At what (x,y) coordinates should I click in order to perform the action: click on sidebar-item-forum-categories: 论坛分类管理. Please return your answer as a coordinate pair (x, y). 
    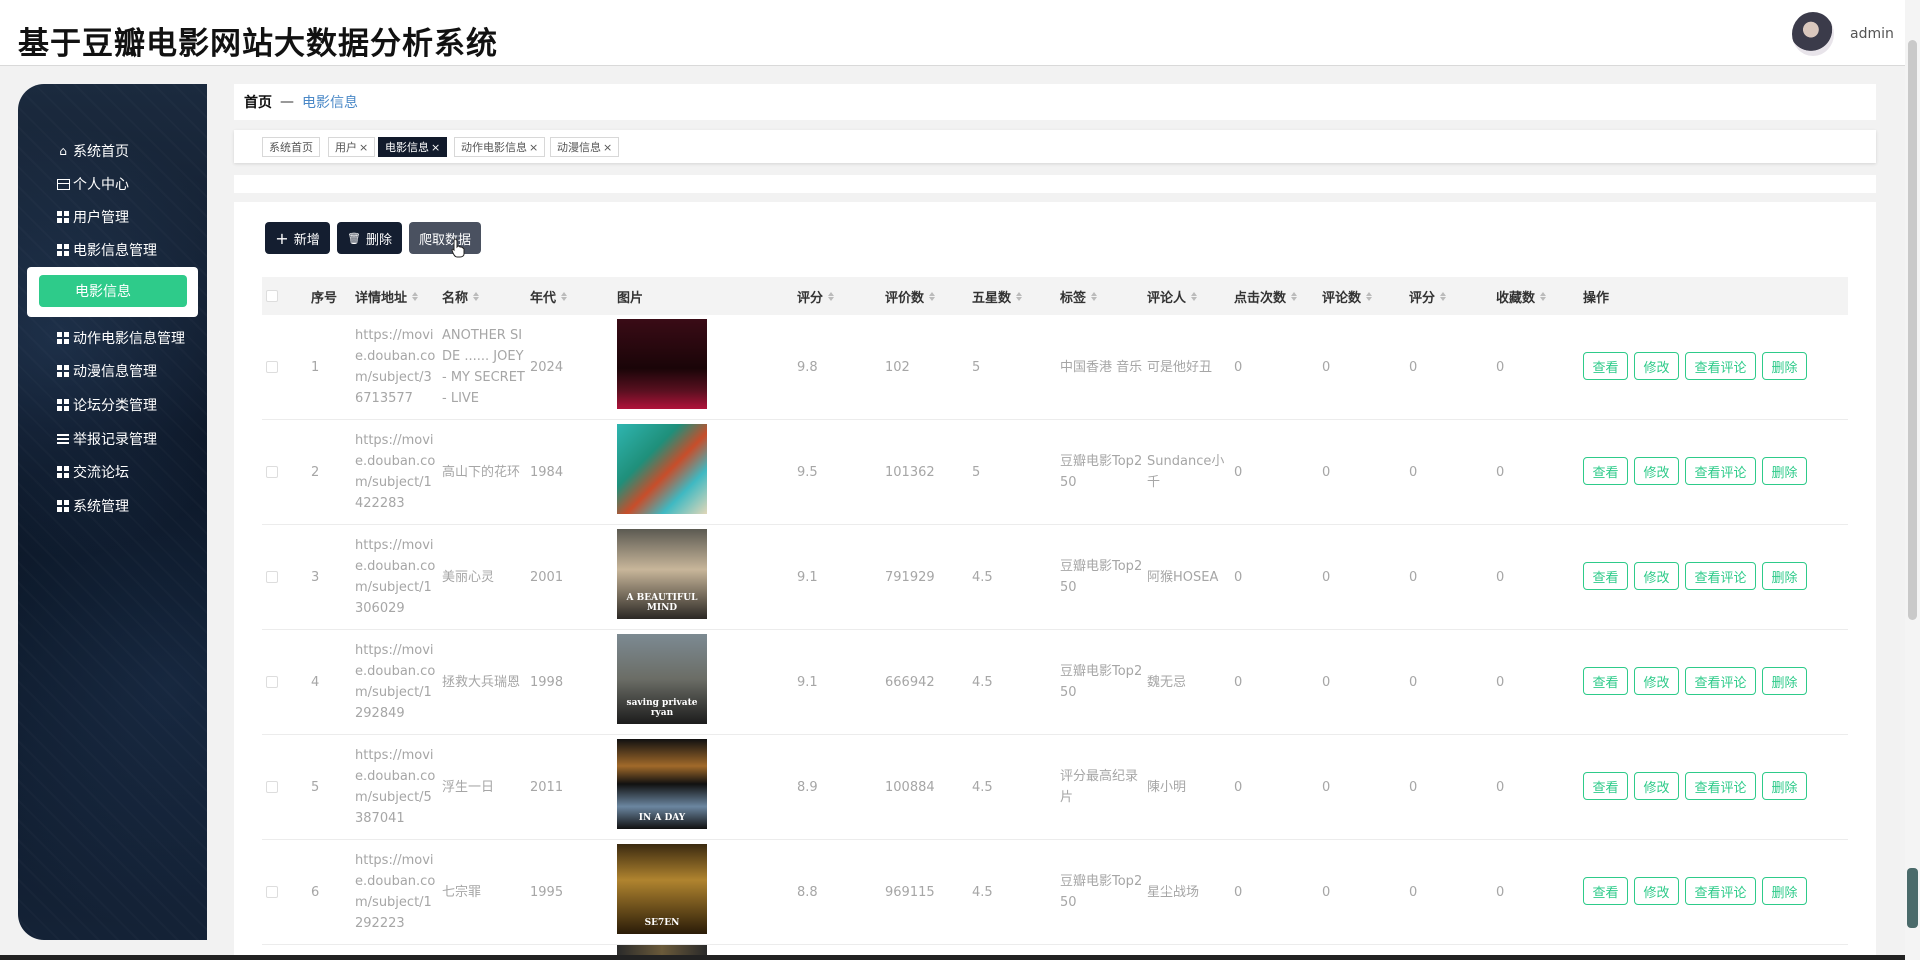
    Looking at the image, I should click on (106, 405).